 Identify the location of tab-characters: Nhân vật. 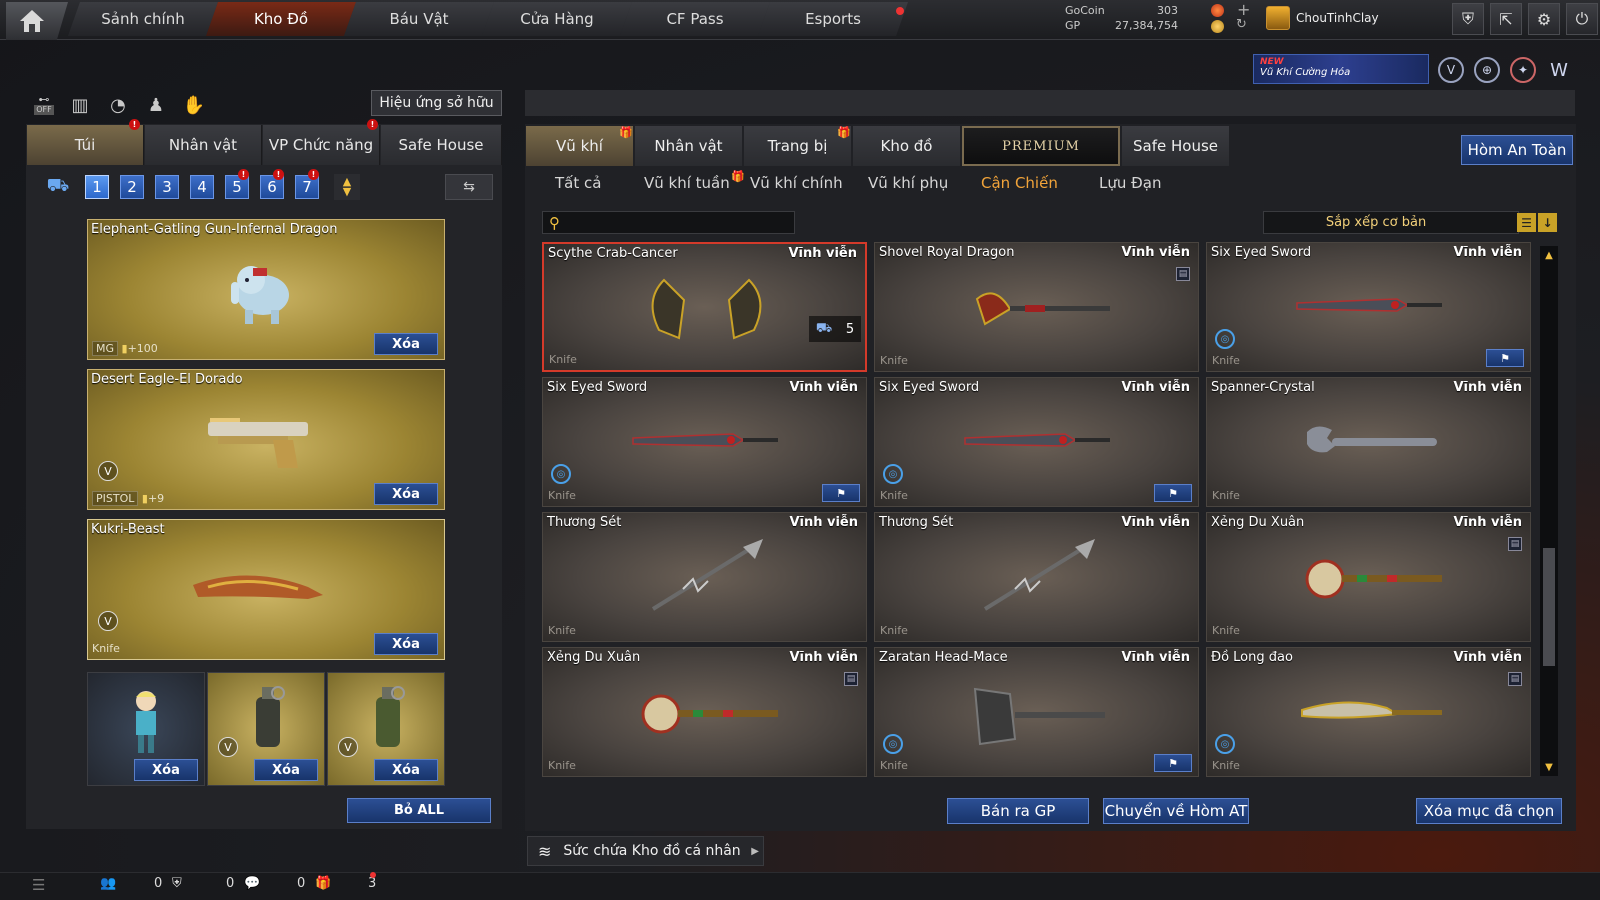
(688, 146).